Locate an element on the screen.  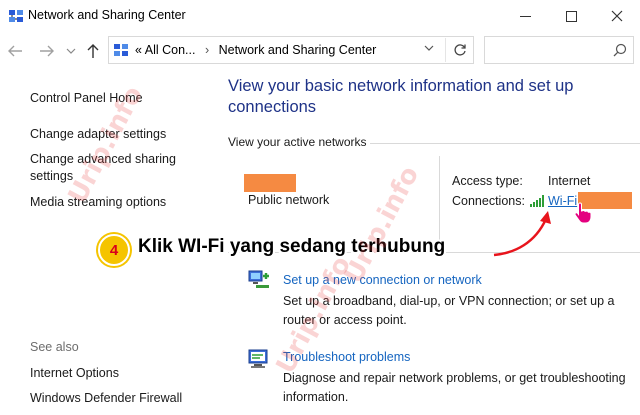
step-number: 4 is located at coordinates (114, 250).